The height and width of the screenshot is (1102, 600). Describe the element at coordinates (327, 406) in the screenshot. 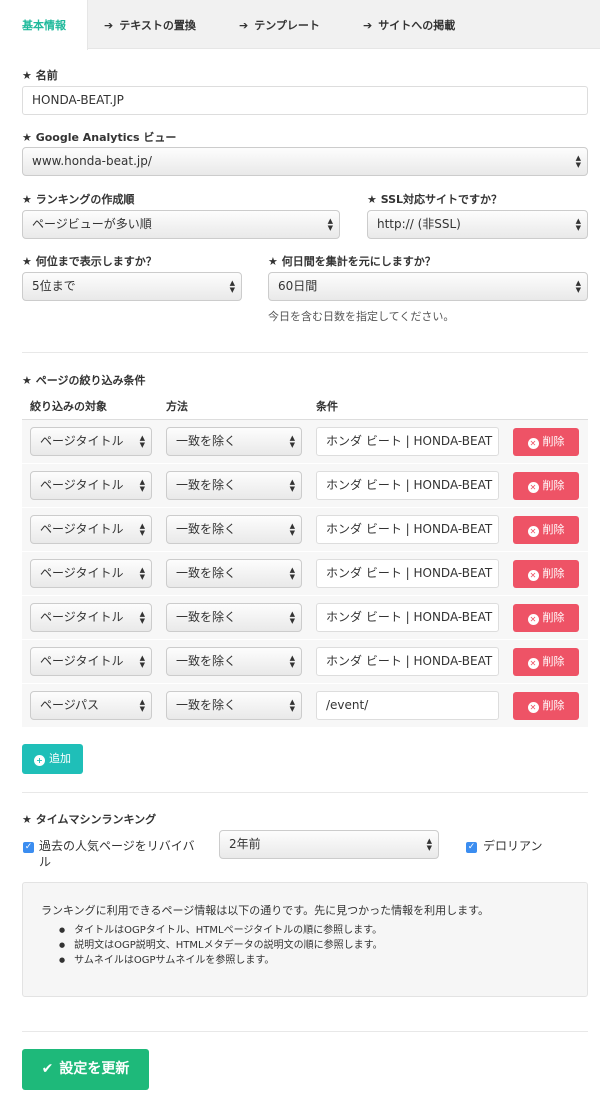

I see `header-condition: 条件` at that location.